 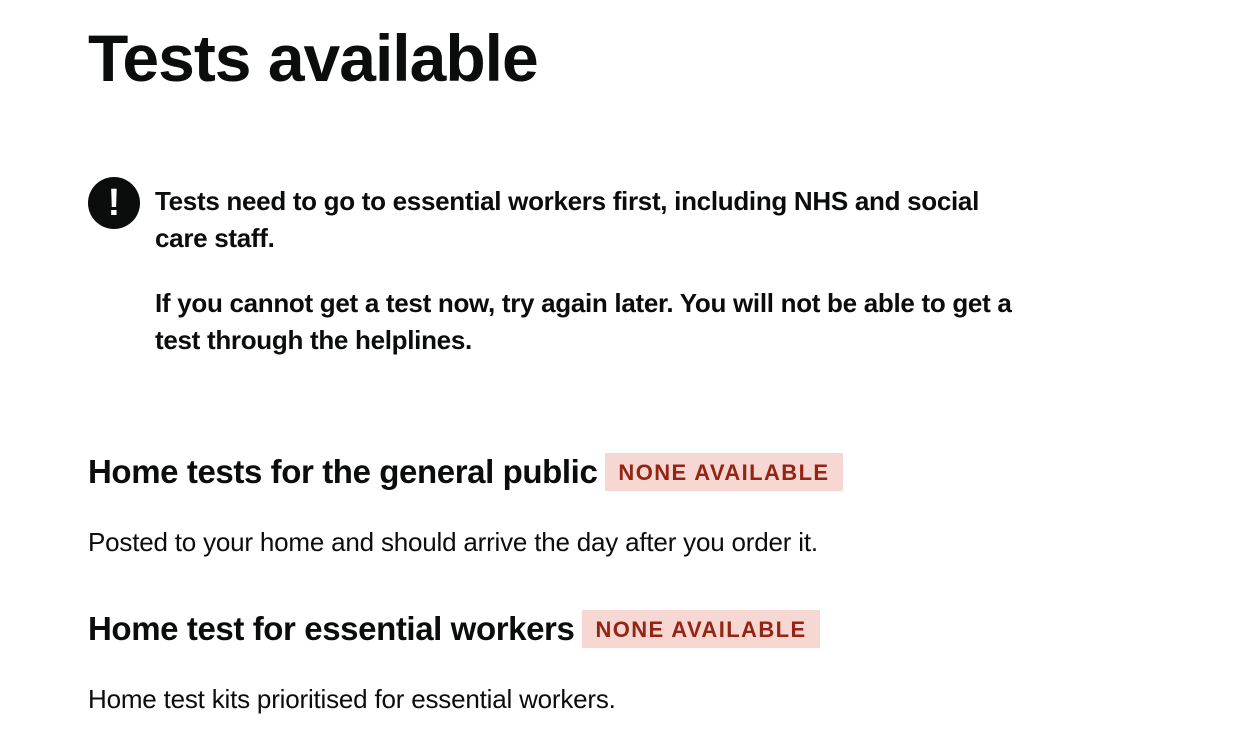 What do you see at coordinates (313, 58) in the screenshot?
I see `page-title: Tests available` at bounding box center [313, 58].